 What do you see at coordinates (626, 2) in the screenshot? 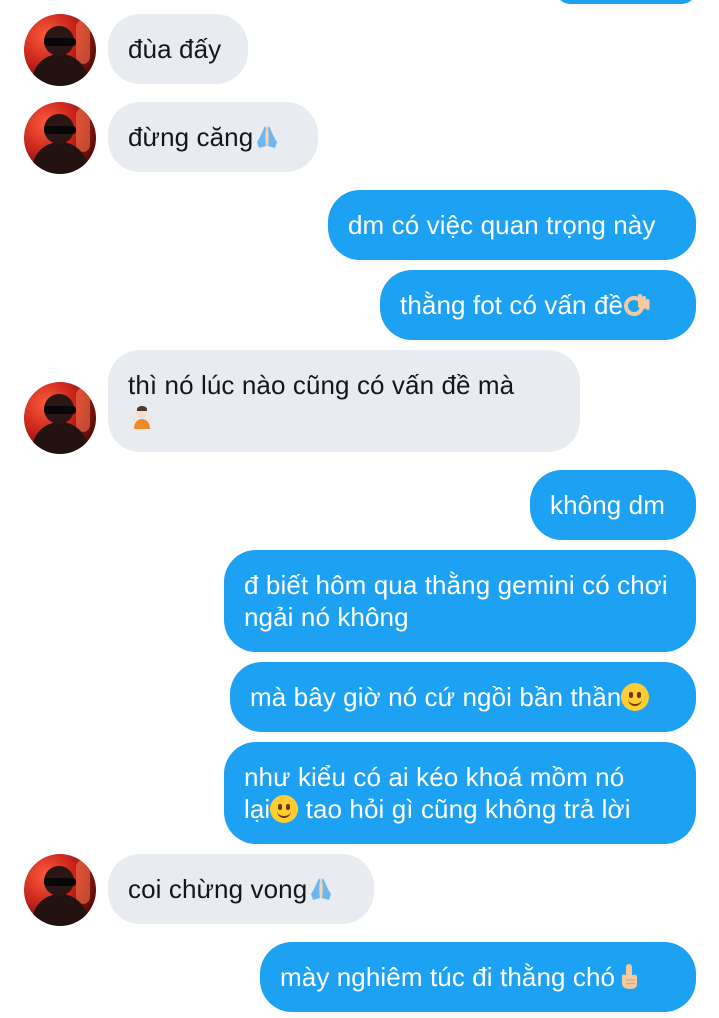
I see `previous-message-bubble` at bounding box center [626, 2].